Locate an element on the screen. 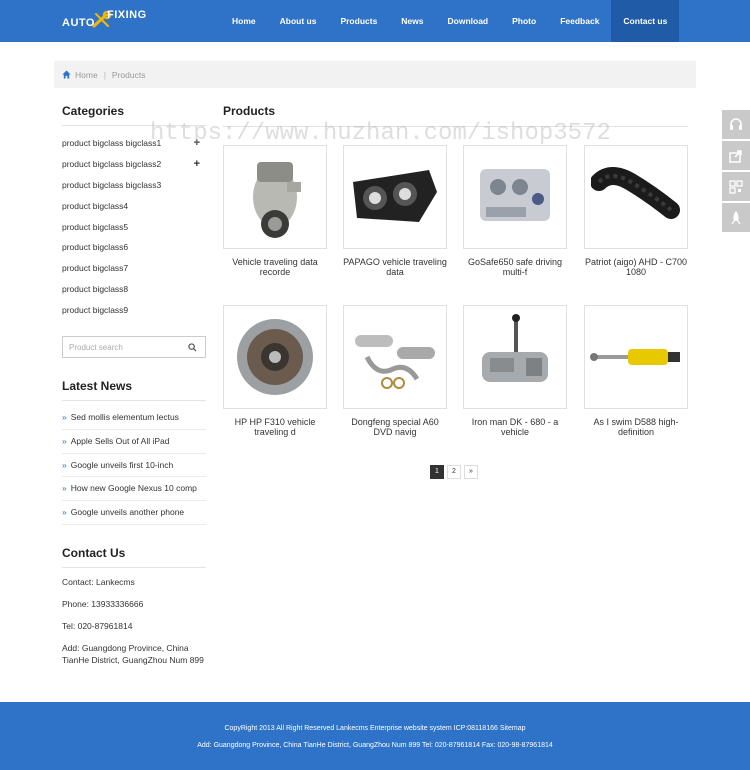 The image size is (750, 770). gearbox-image is located at coordinates (275, 357).